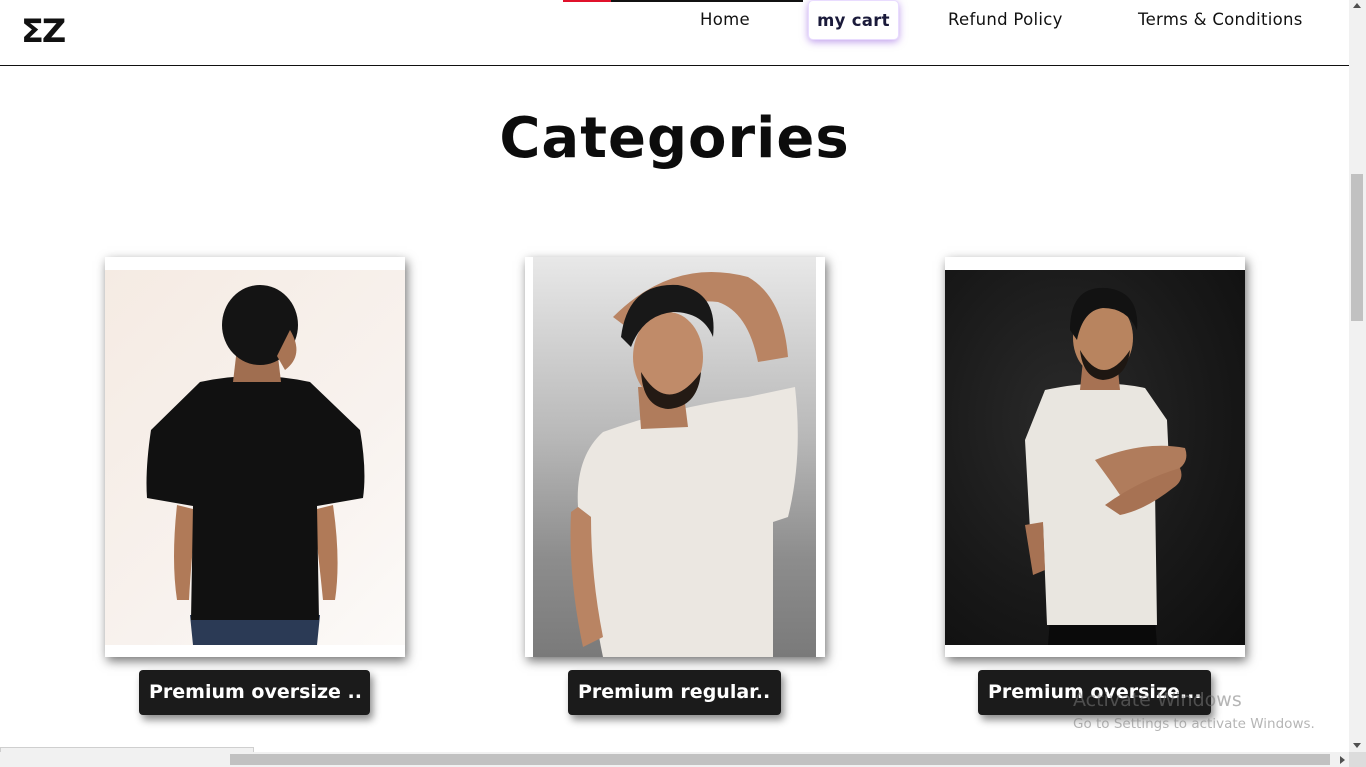  Describe the element at coordinates (43, 31) in the screenshot. I see `site-logo: ΣZ` at that location.